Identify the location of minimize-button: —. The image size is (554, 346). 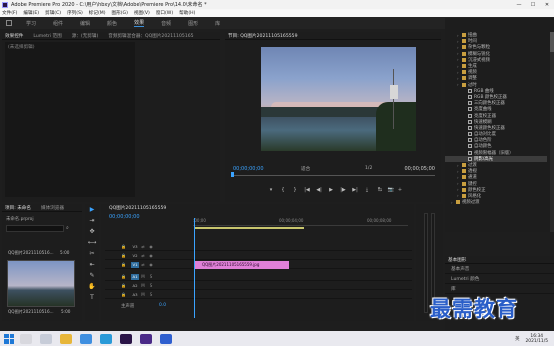
(519, 5).